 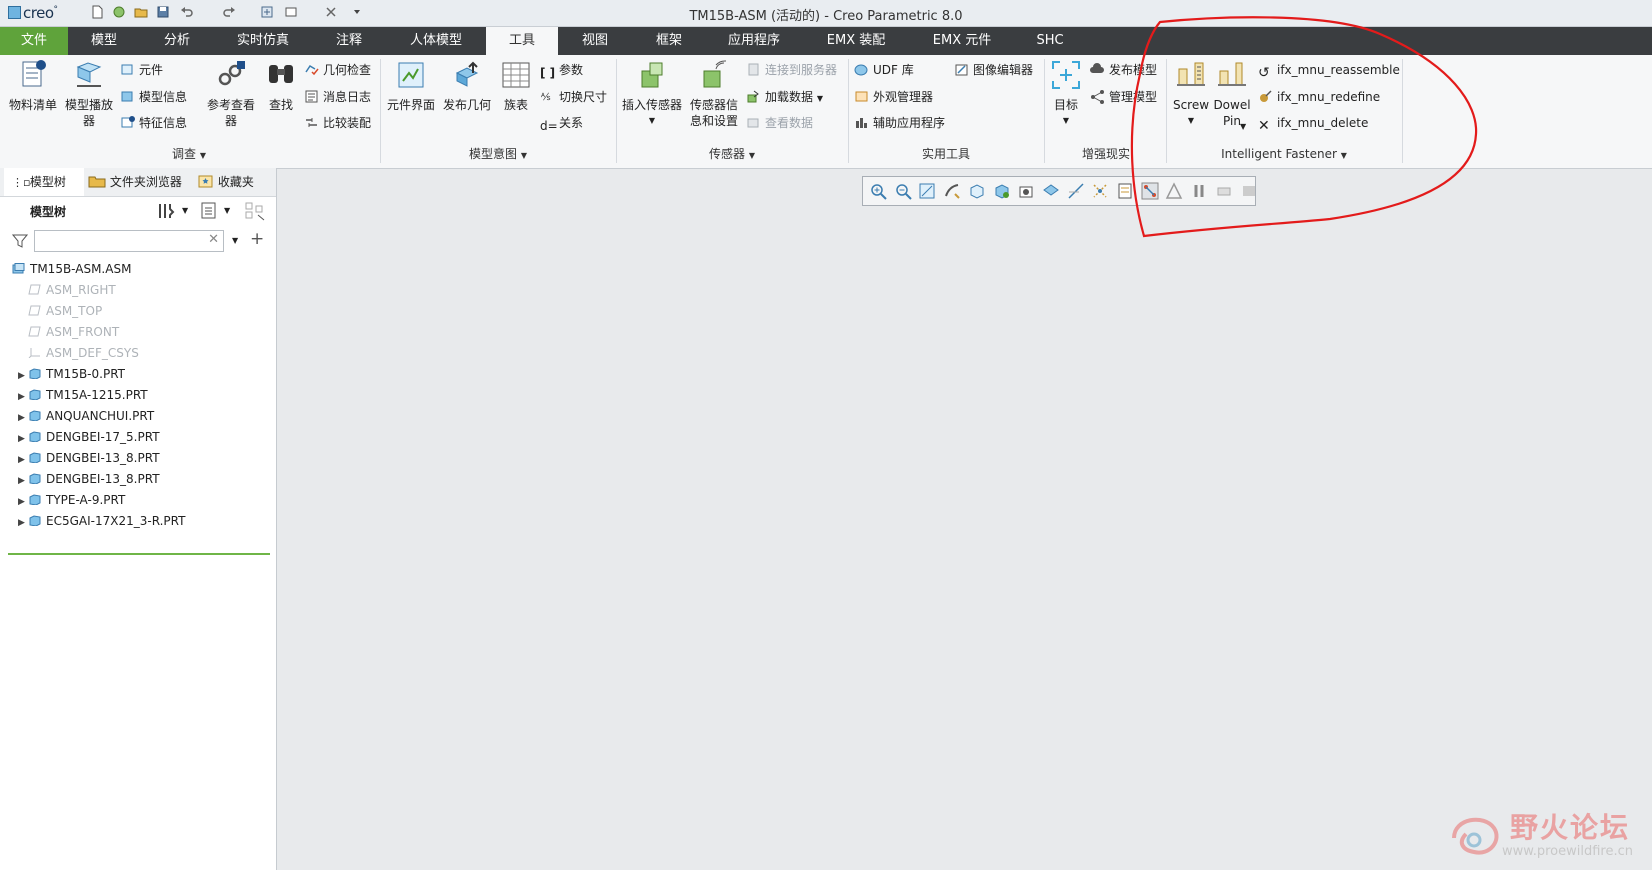 What do you see at coordinates (166, 211) in the screenshot?
I see `settings-icon` at bounding box center [166, 211].